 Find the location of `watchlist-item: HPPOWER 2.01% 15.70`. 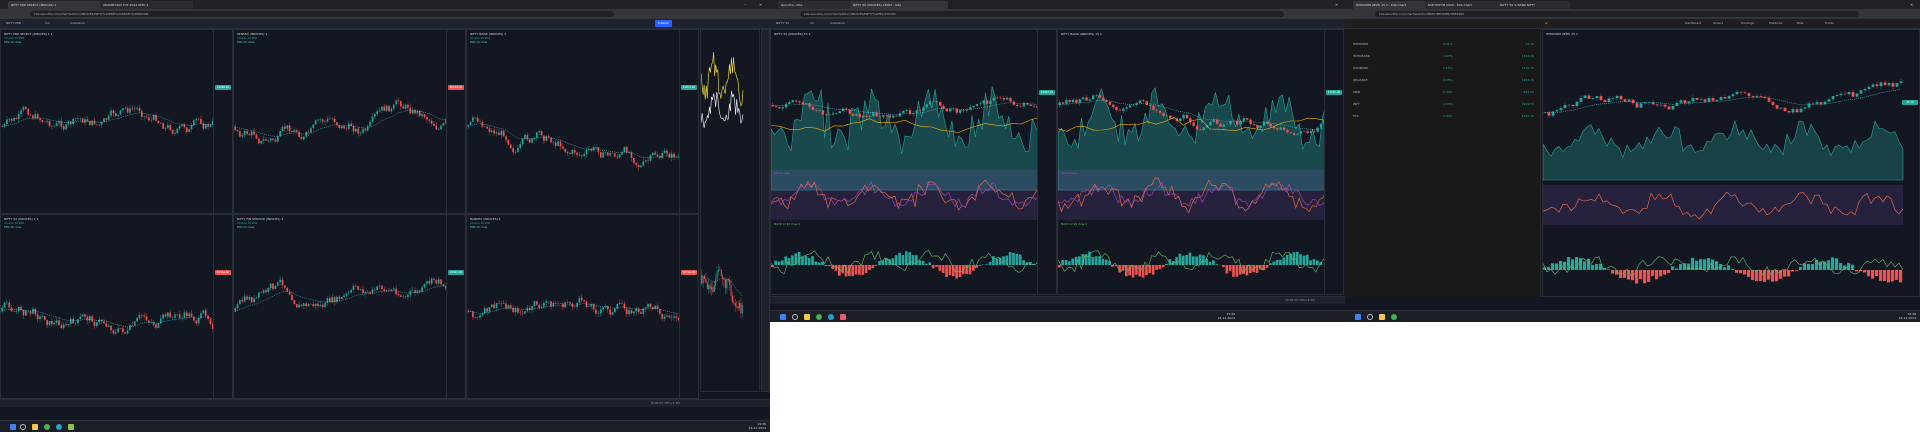

watchlist-item: HPPOWER 2.01% 15.70 is located at coordinates (1443, 44).